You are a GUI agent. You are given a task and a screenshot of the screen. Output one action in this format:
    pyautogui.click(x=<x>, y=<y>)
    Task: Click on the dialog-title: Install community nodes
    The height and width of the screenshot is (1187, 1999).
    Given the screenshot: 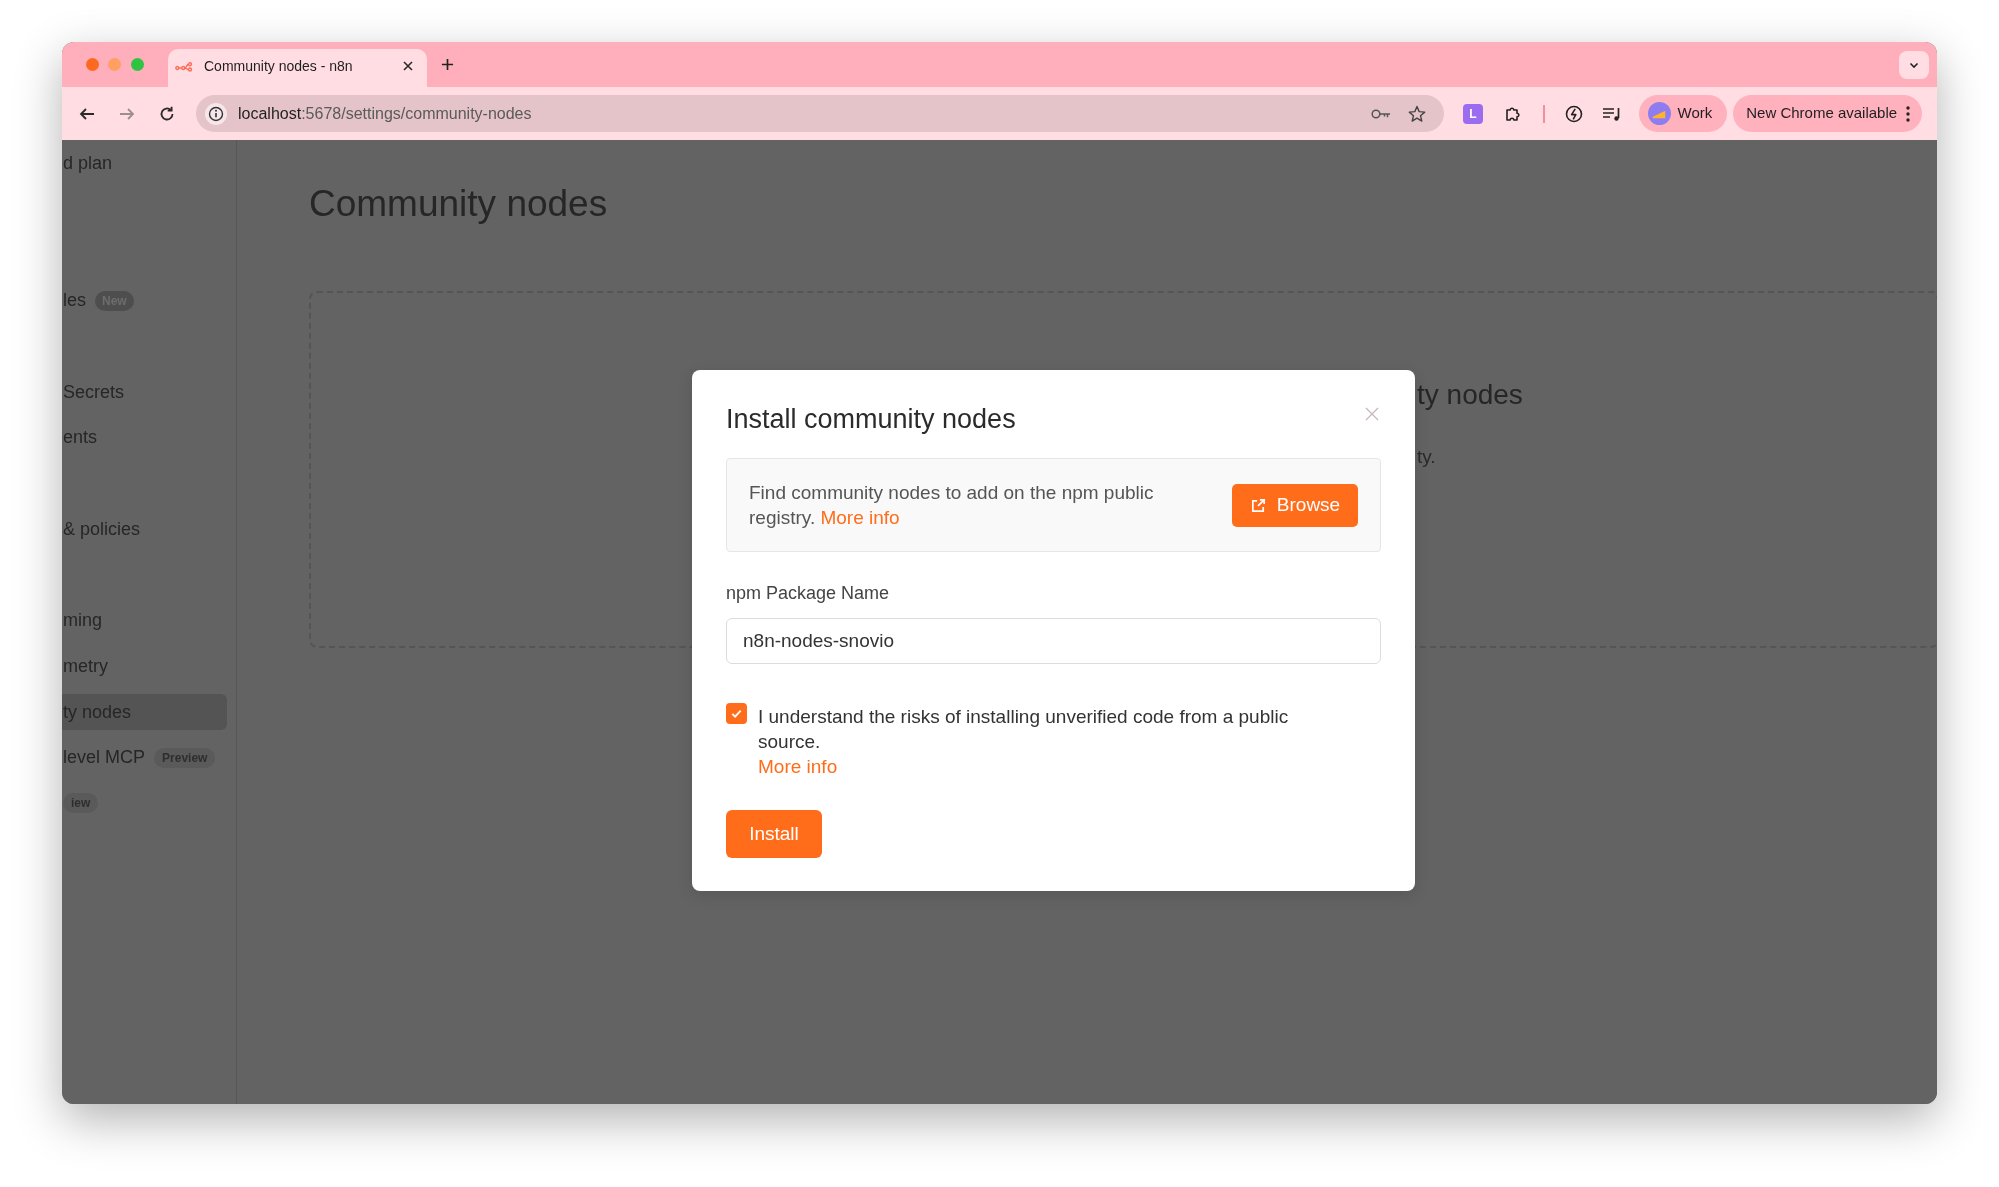 What is the action you would take?
    pyautogui.click(x=871, y=419)
    